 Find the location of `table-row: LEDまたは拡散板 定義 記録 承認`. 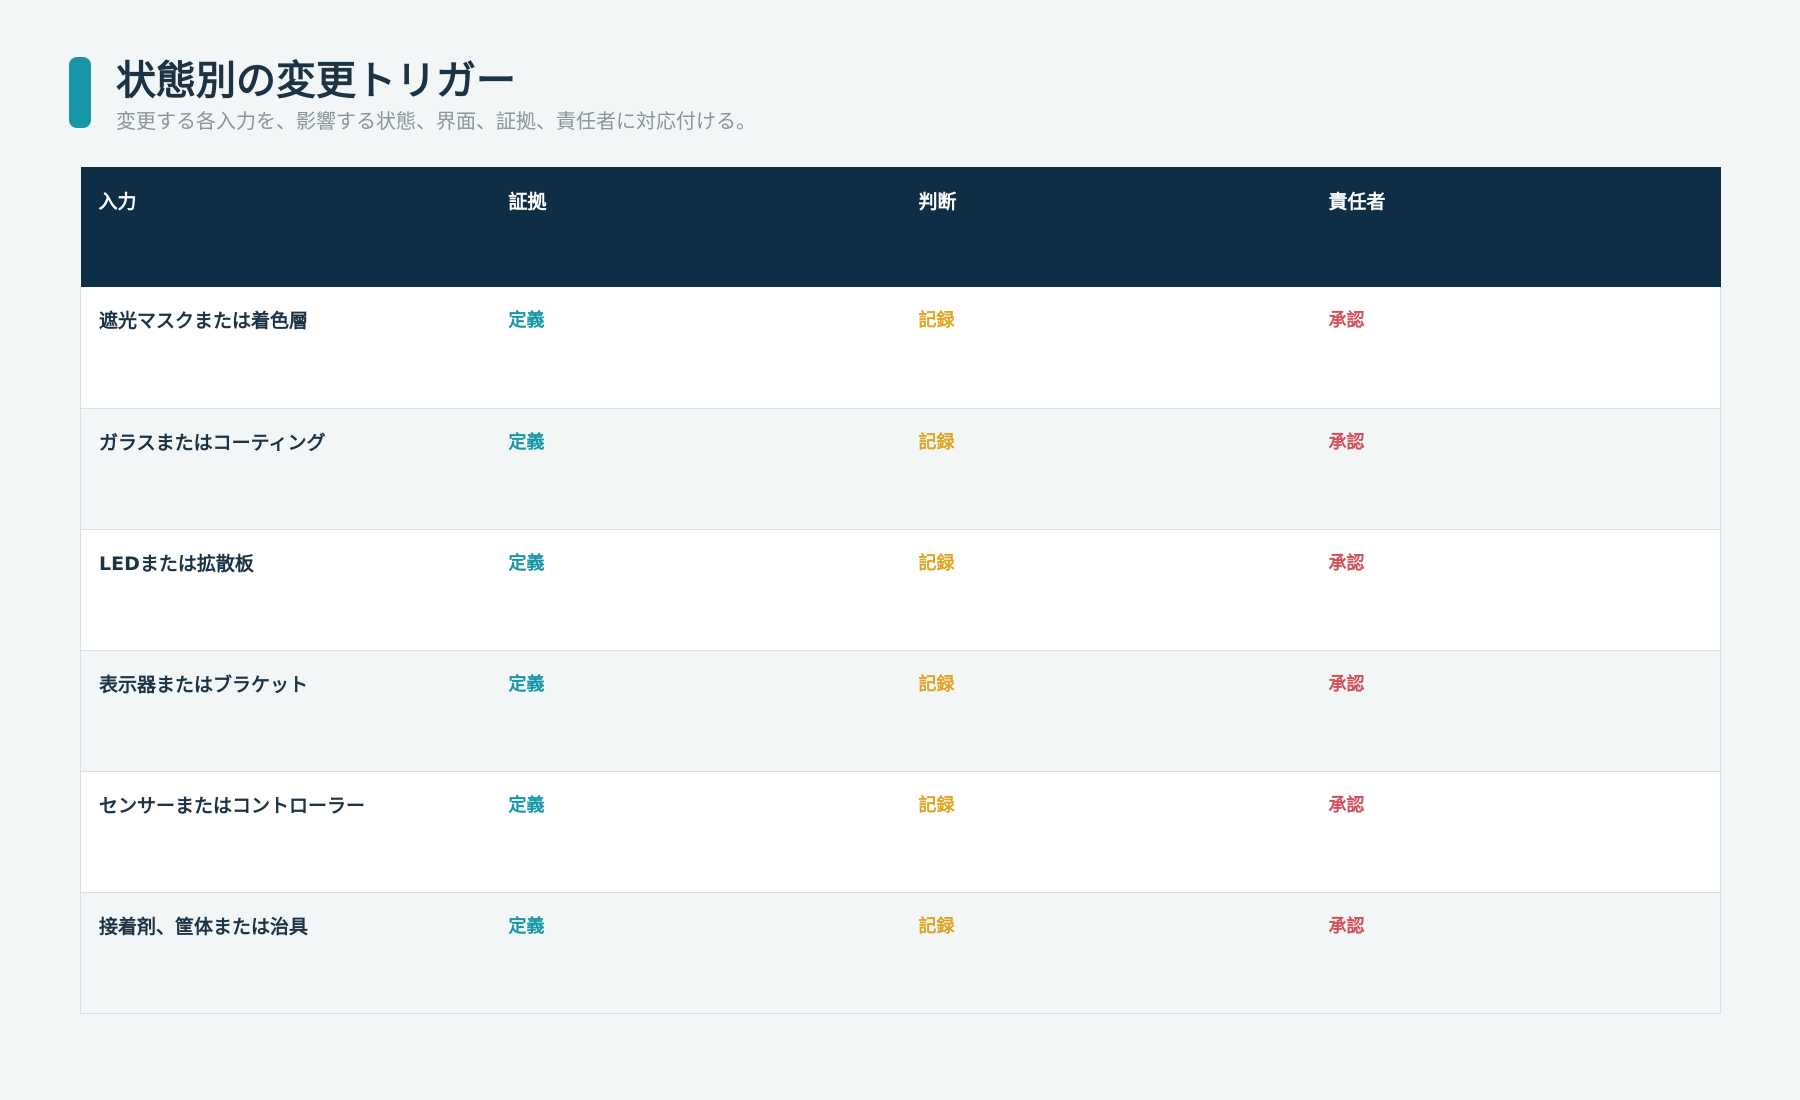

table-row: LEDまたは拡散板 定義 記録 承認 is located at coordinates (900, 590).